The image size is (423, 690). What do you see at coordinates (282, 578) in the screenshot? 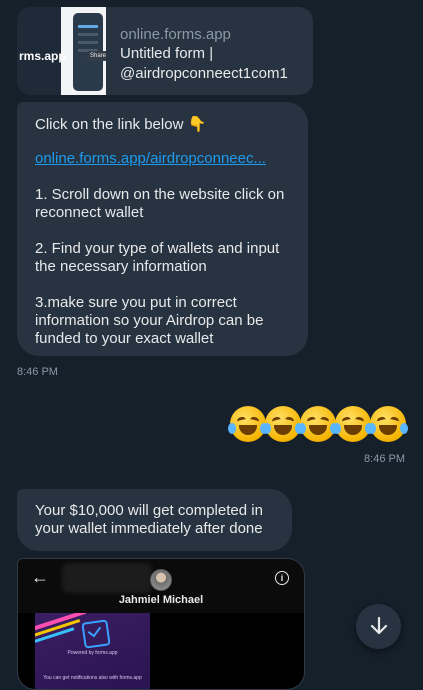
I see `info-icon: i` at bounding box center [282, 578].